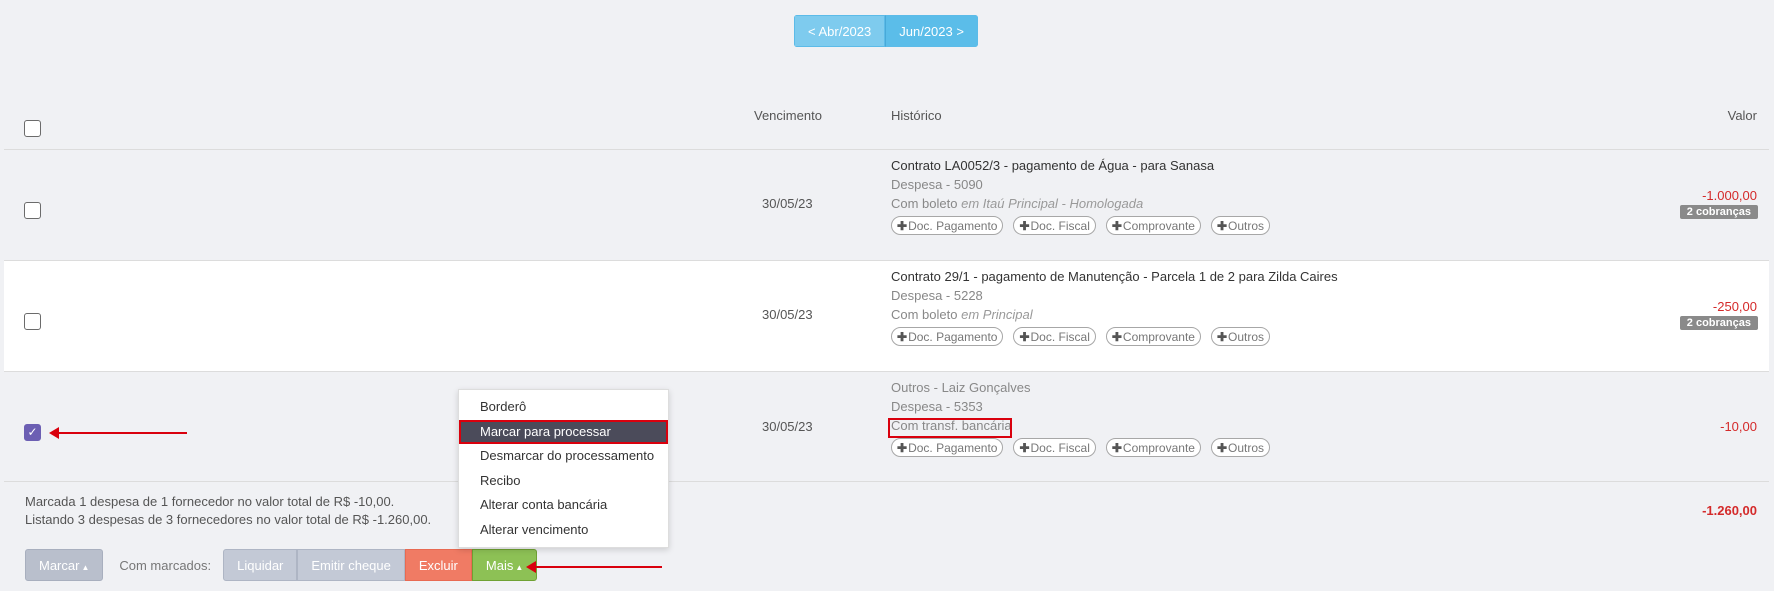 The image size is (1774, 591). Describe the element at coordinates (59, 565) in the screenshot. I see `marcar-label: Marcar` at that location.